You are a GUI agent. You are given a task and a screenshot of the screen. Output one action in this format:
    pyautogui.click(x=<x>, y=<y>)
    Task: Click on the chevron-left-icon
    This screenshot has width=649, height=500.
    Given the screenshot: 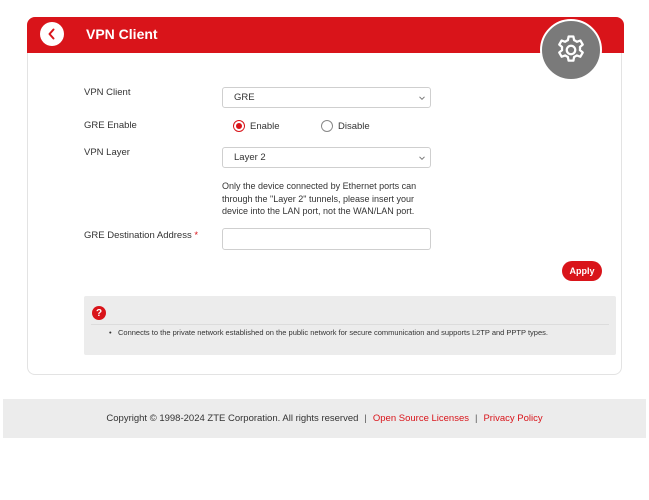 What is the action you would take?
    pyautogui.click(x=51, y=34)
    